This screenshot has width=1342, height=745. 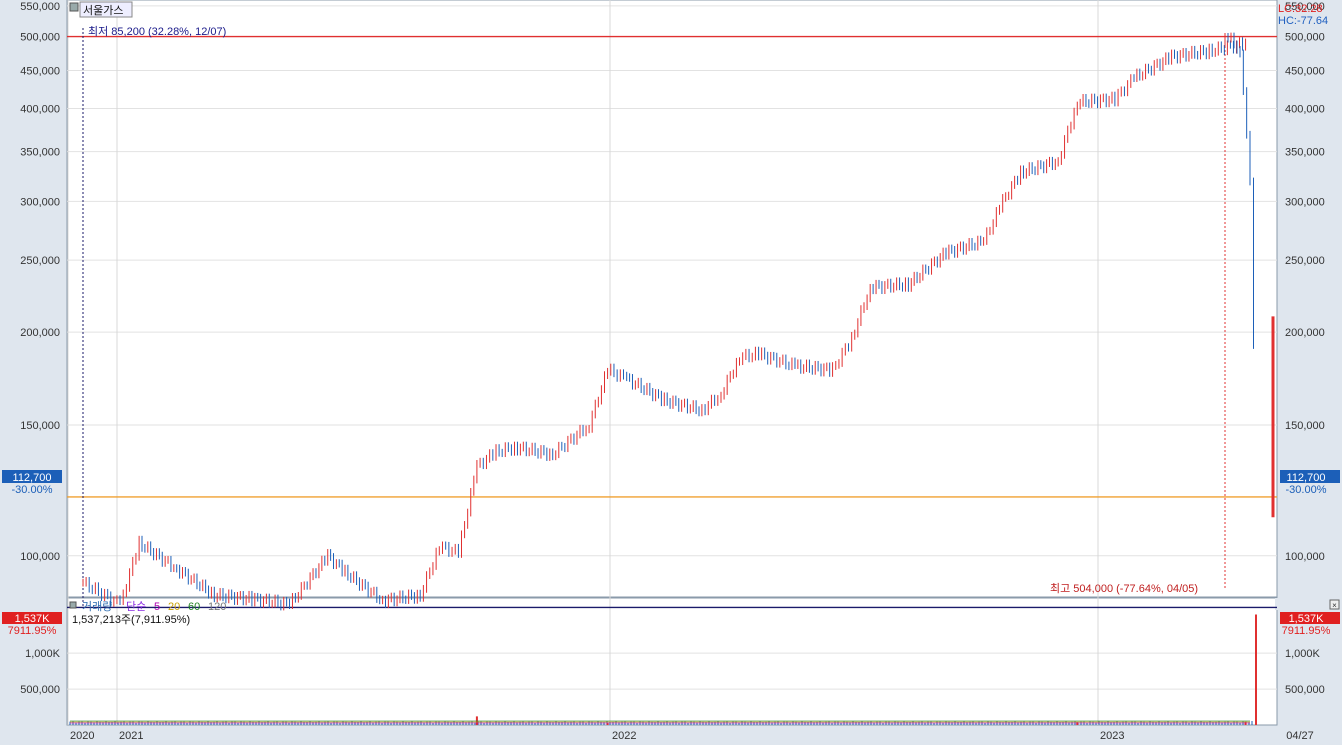 I want to click on volume-value: 1,537,213주(7,911.95%), so click(x=131, y=620).